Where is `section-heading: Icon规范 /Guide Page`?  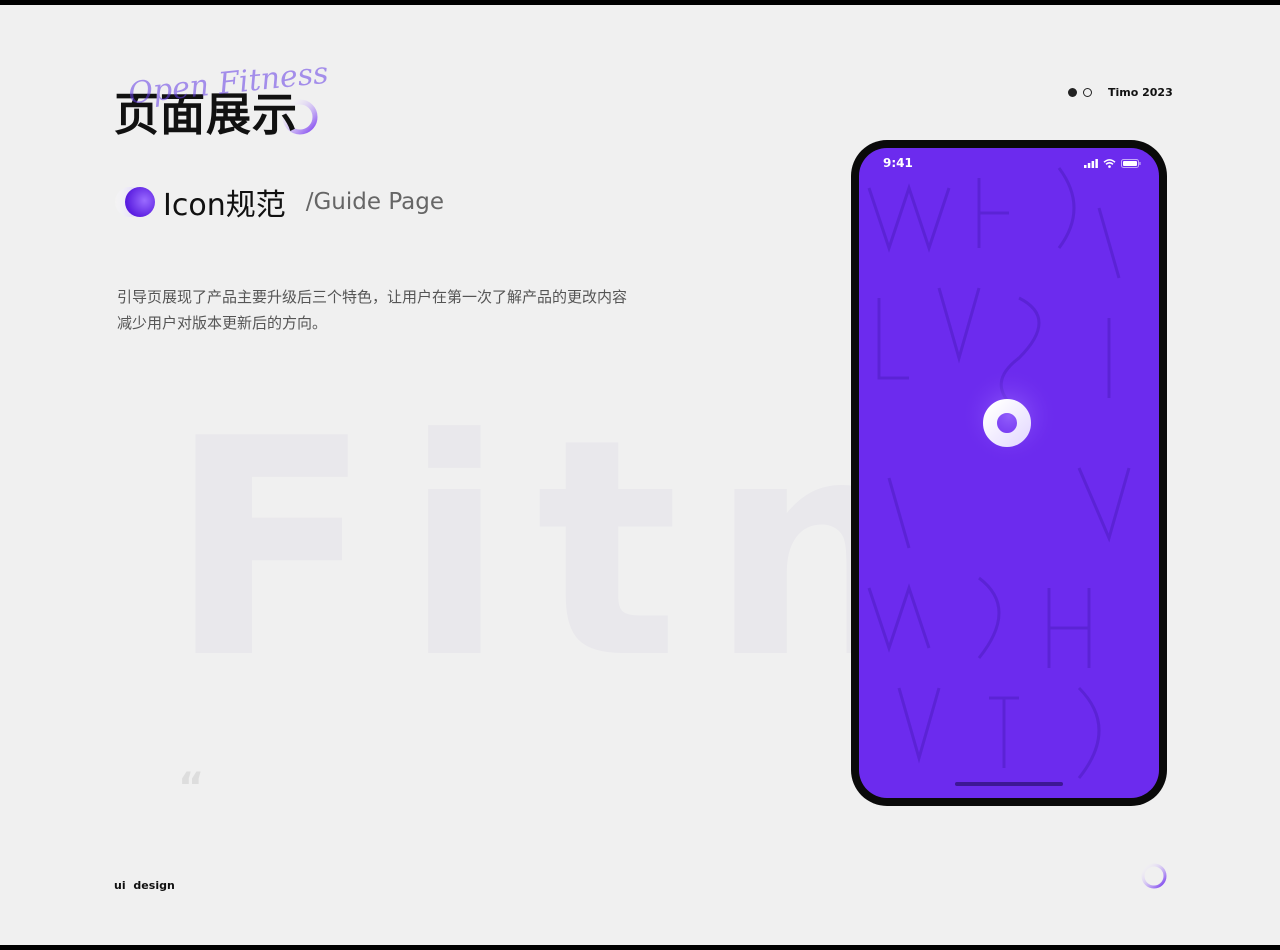 section-heading: Icon规范 /Guide Page is located at coordinates (278, 202).